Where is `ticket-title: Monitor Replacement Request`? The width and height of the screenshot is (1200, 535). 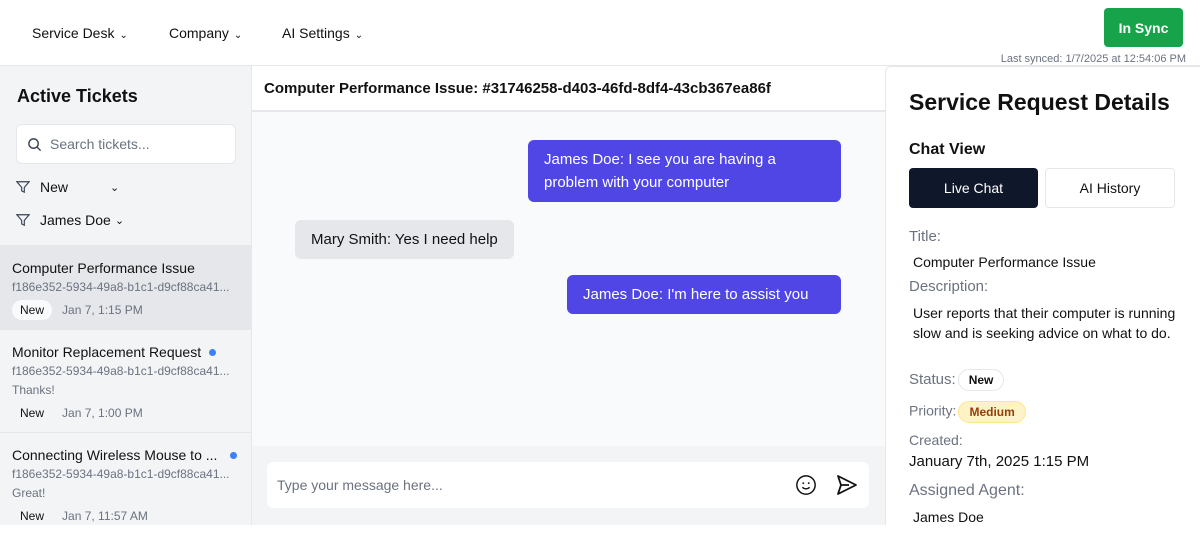
ticket-title: Monitor Replacement Request is located at coordinates (107, 352).